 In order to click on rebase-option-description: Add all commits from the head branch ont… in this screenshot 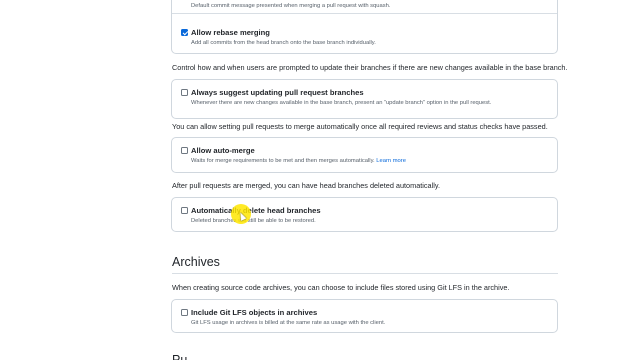, I will do `click(283, 43)`.